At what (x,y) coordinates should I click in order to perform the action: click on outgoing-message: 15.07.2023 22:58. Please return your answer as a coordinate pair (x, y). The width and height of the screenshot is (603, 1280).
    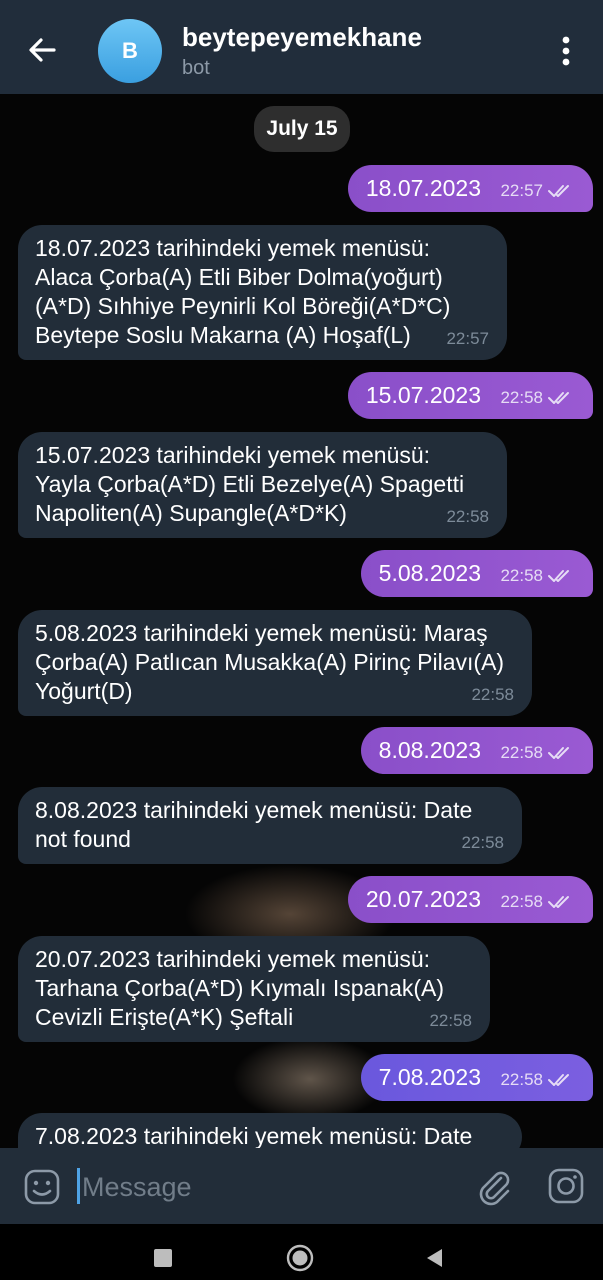
    Looking at the image, I should click on (470, 395).